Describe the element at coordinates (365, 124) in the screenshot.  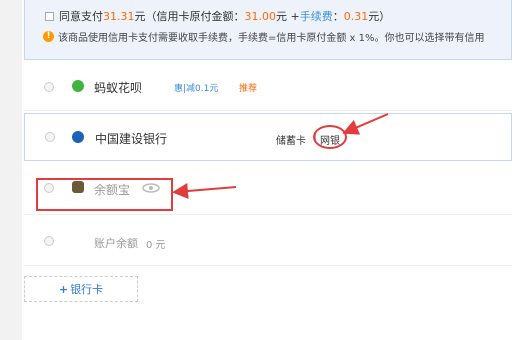
I see `arrow-to-netbank` at that location.